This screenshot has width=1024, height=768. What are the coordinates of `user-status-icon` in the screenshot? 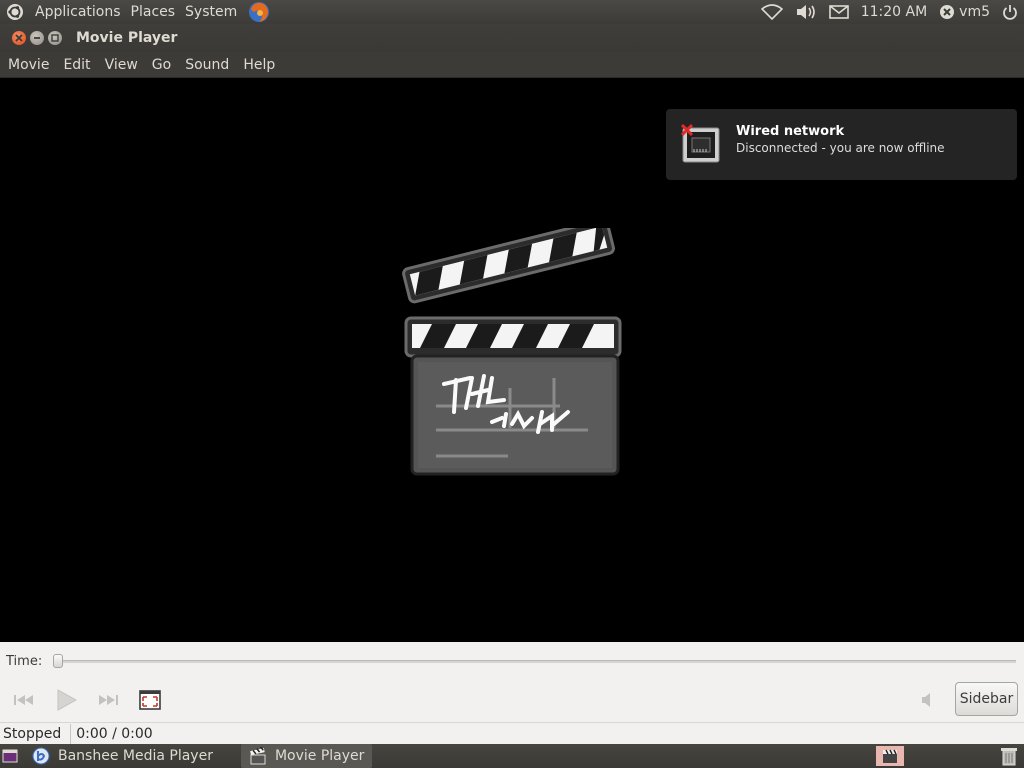 It's located at (945, 12).